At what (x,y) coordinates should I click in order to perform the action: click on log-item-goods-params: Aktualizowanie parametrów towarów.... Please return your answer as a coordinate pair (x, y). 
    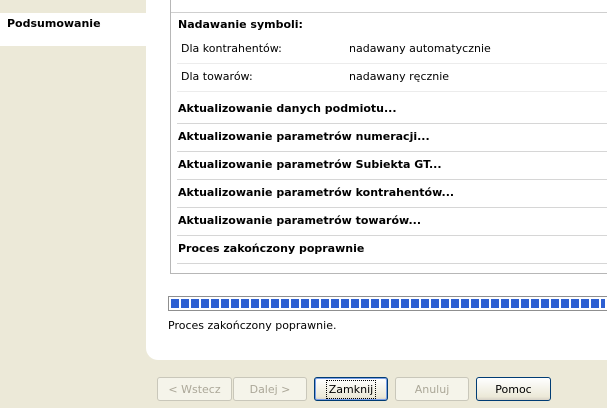
    Looking at the image, I should click on (392, 222).